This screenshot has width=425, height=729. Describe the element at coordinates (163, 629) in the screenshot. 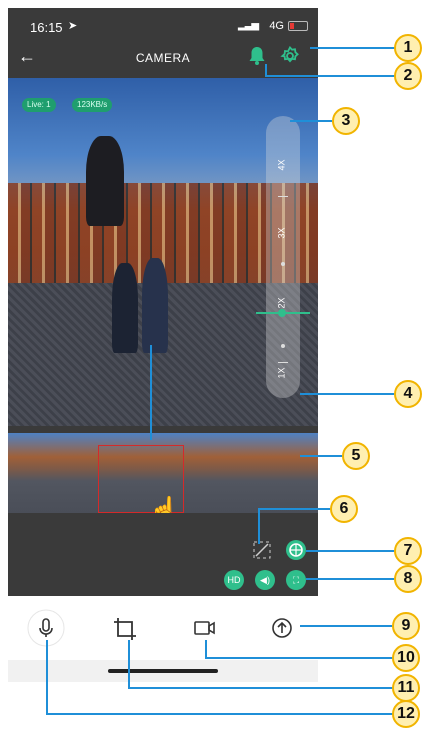

I see `bottom-action-bar` at that location.